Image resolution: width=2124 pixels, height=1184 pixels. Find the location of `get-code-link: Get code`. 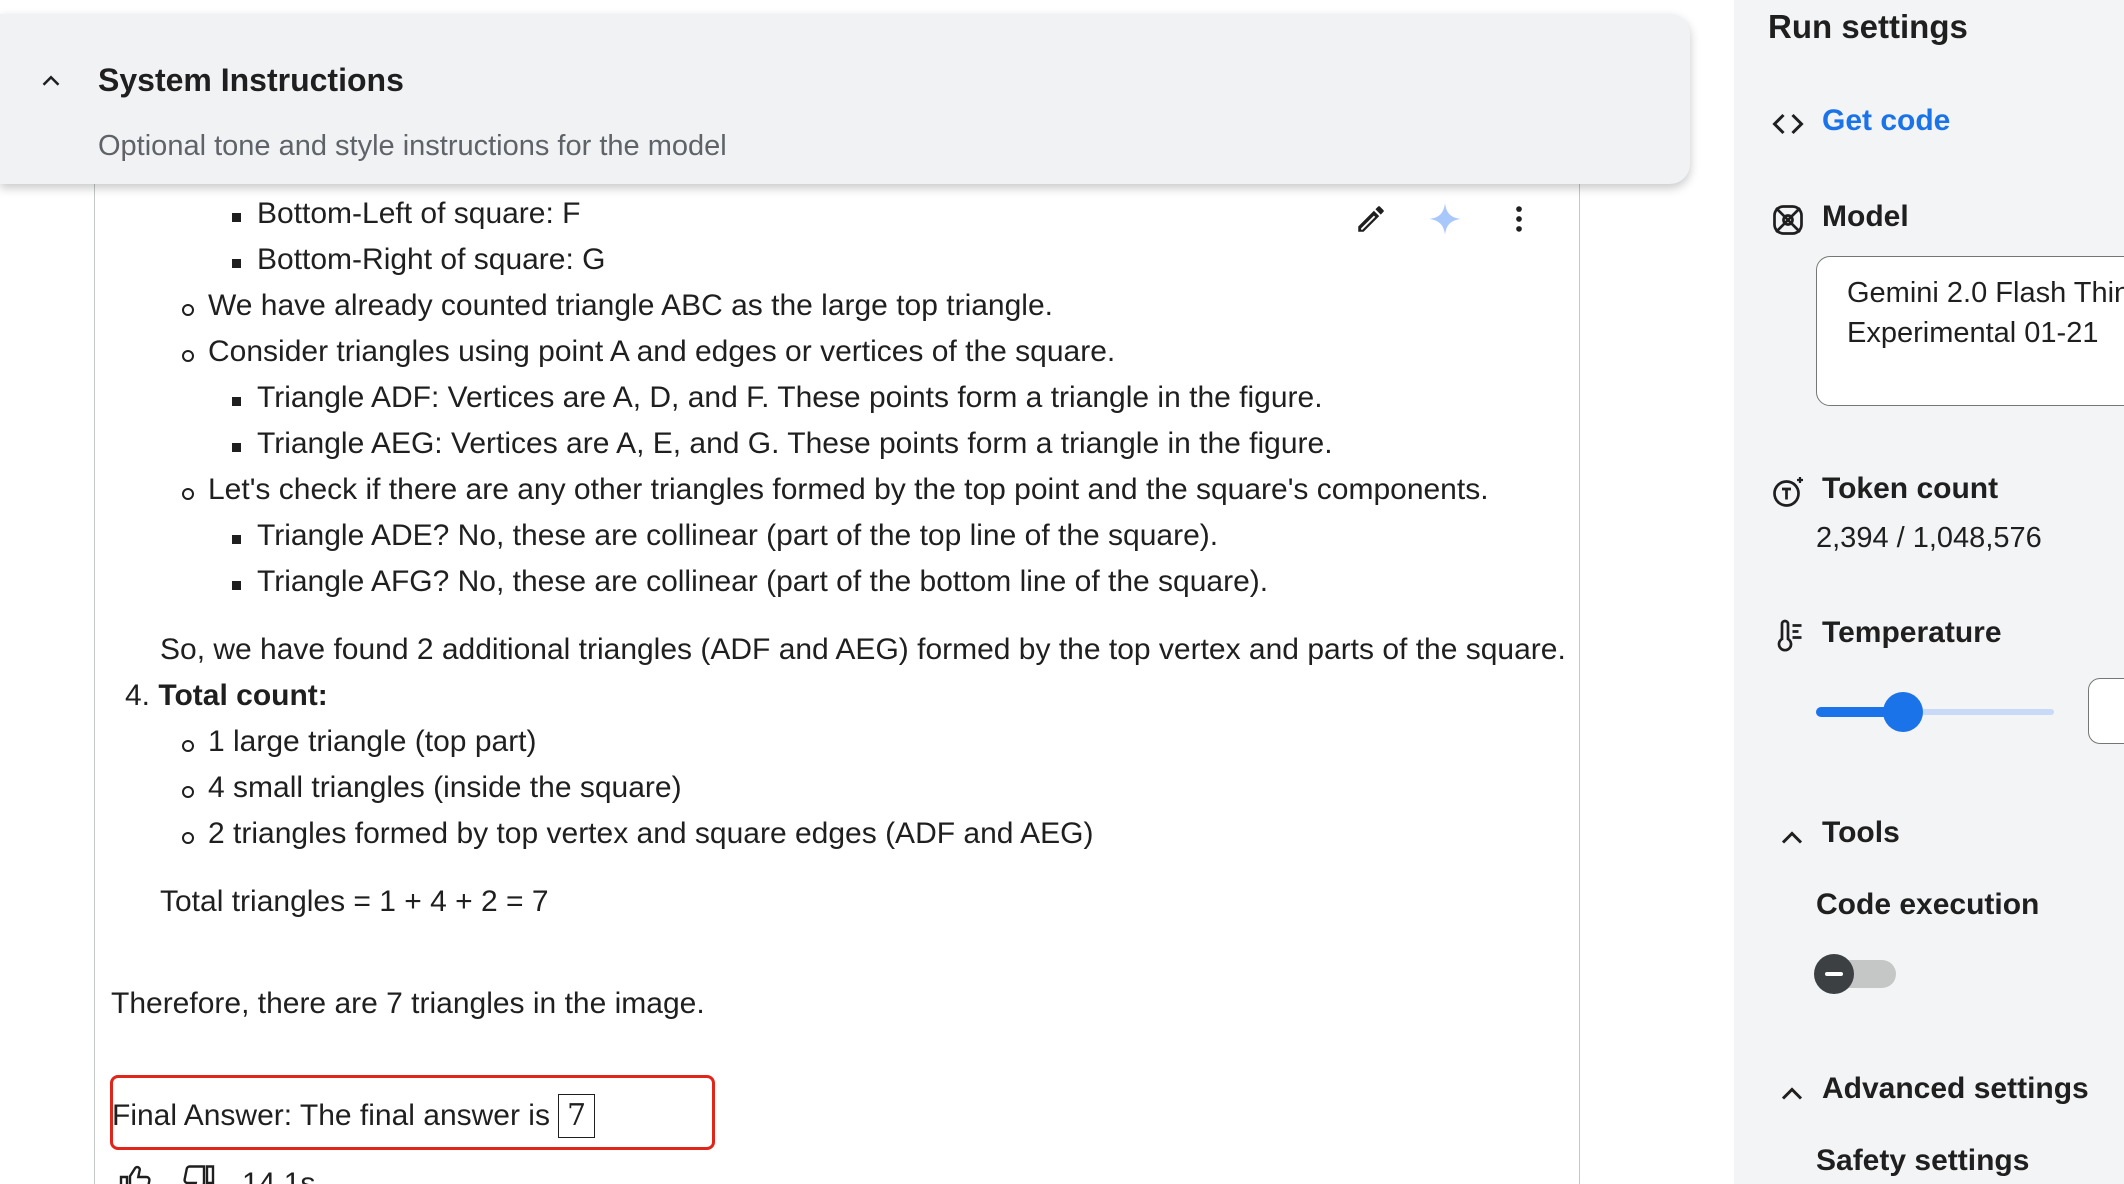

get-code-link: Get code is located at coordinates (1886, 121).